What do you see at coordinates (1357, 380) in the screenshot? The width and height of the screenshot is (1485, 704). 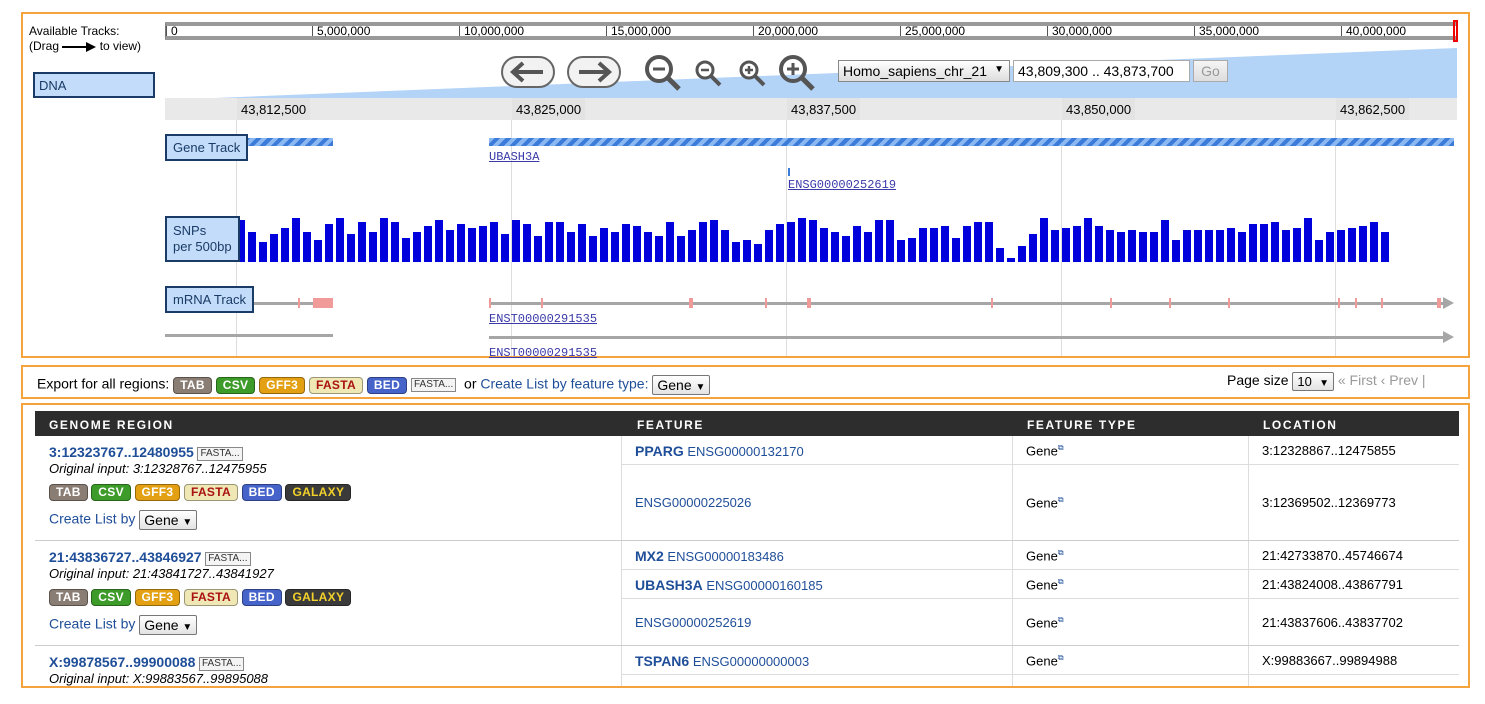 I see `first-page-link: « First` at bounding box center [1357, 380].